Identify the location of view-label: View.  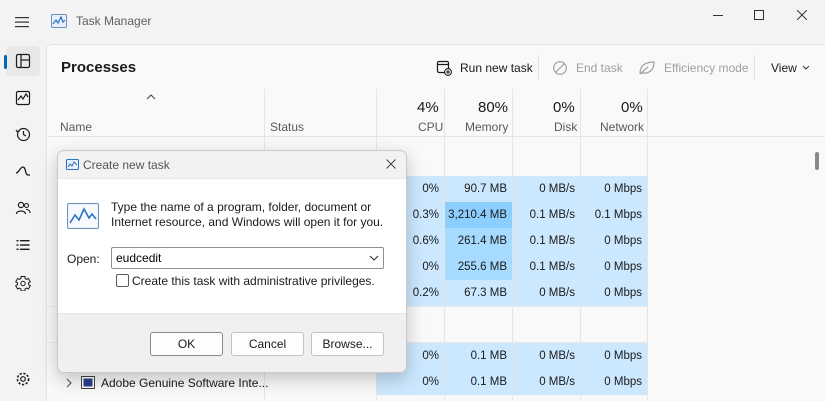
(784, 68).